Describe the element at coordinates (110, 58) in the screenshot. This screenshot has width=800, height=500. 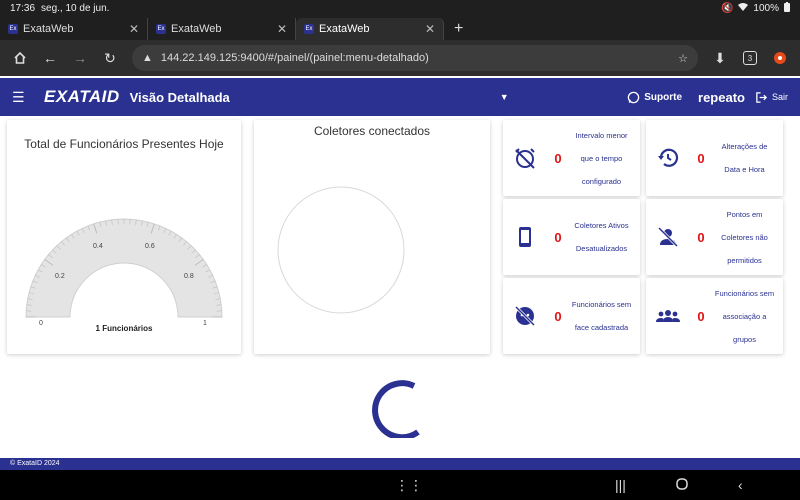
I see `reload-icon: ↻` at that location.